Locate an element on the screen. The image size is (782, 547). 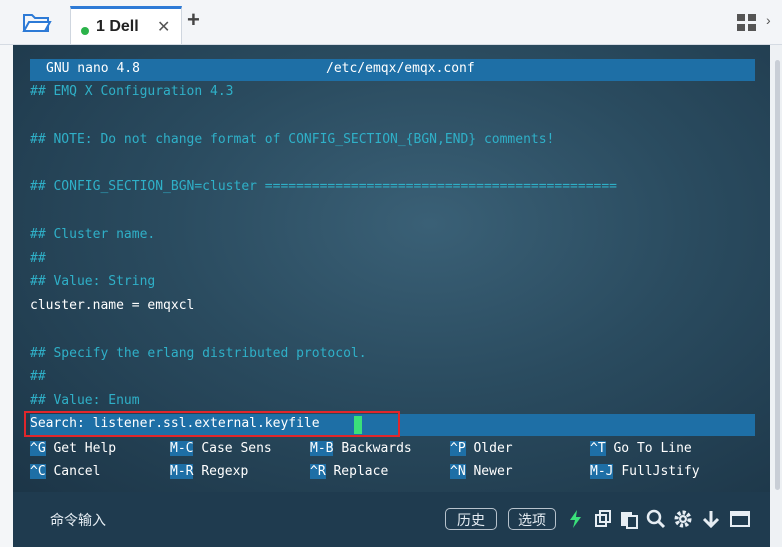
chevron-right-icon: › is located at coordinates (768, 20).